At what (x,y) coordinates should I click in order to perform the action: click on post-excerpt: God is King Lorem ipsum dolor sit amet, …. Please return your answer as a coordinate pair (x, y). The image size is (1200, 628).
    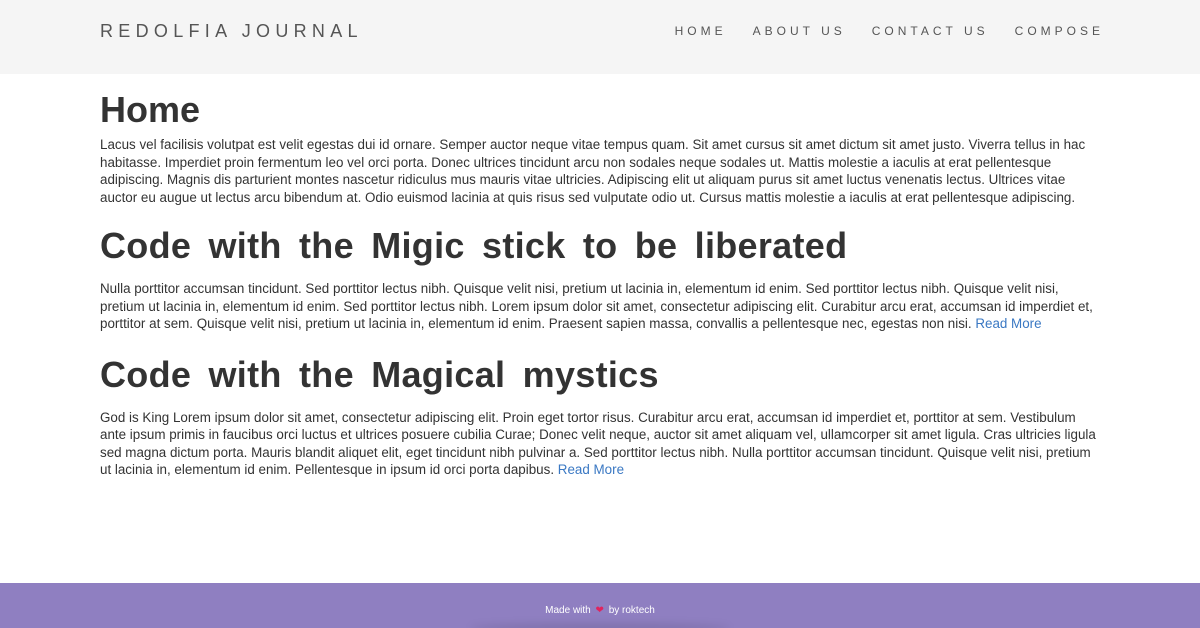
    Looking at the image, I should click on (601, 444).